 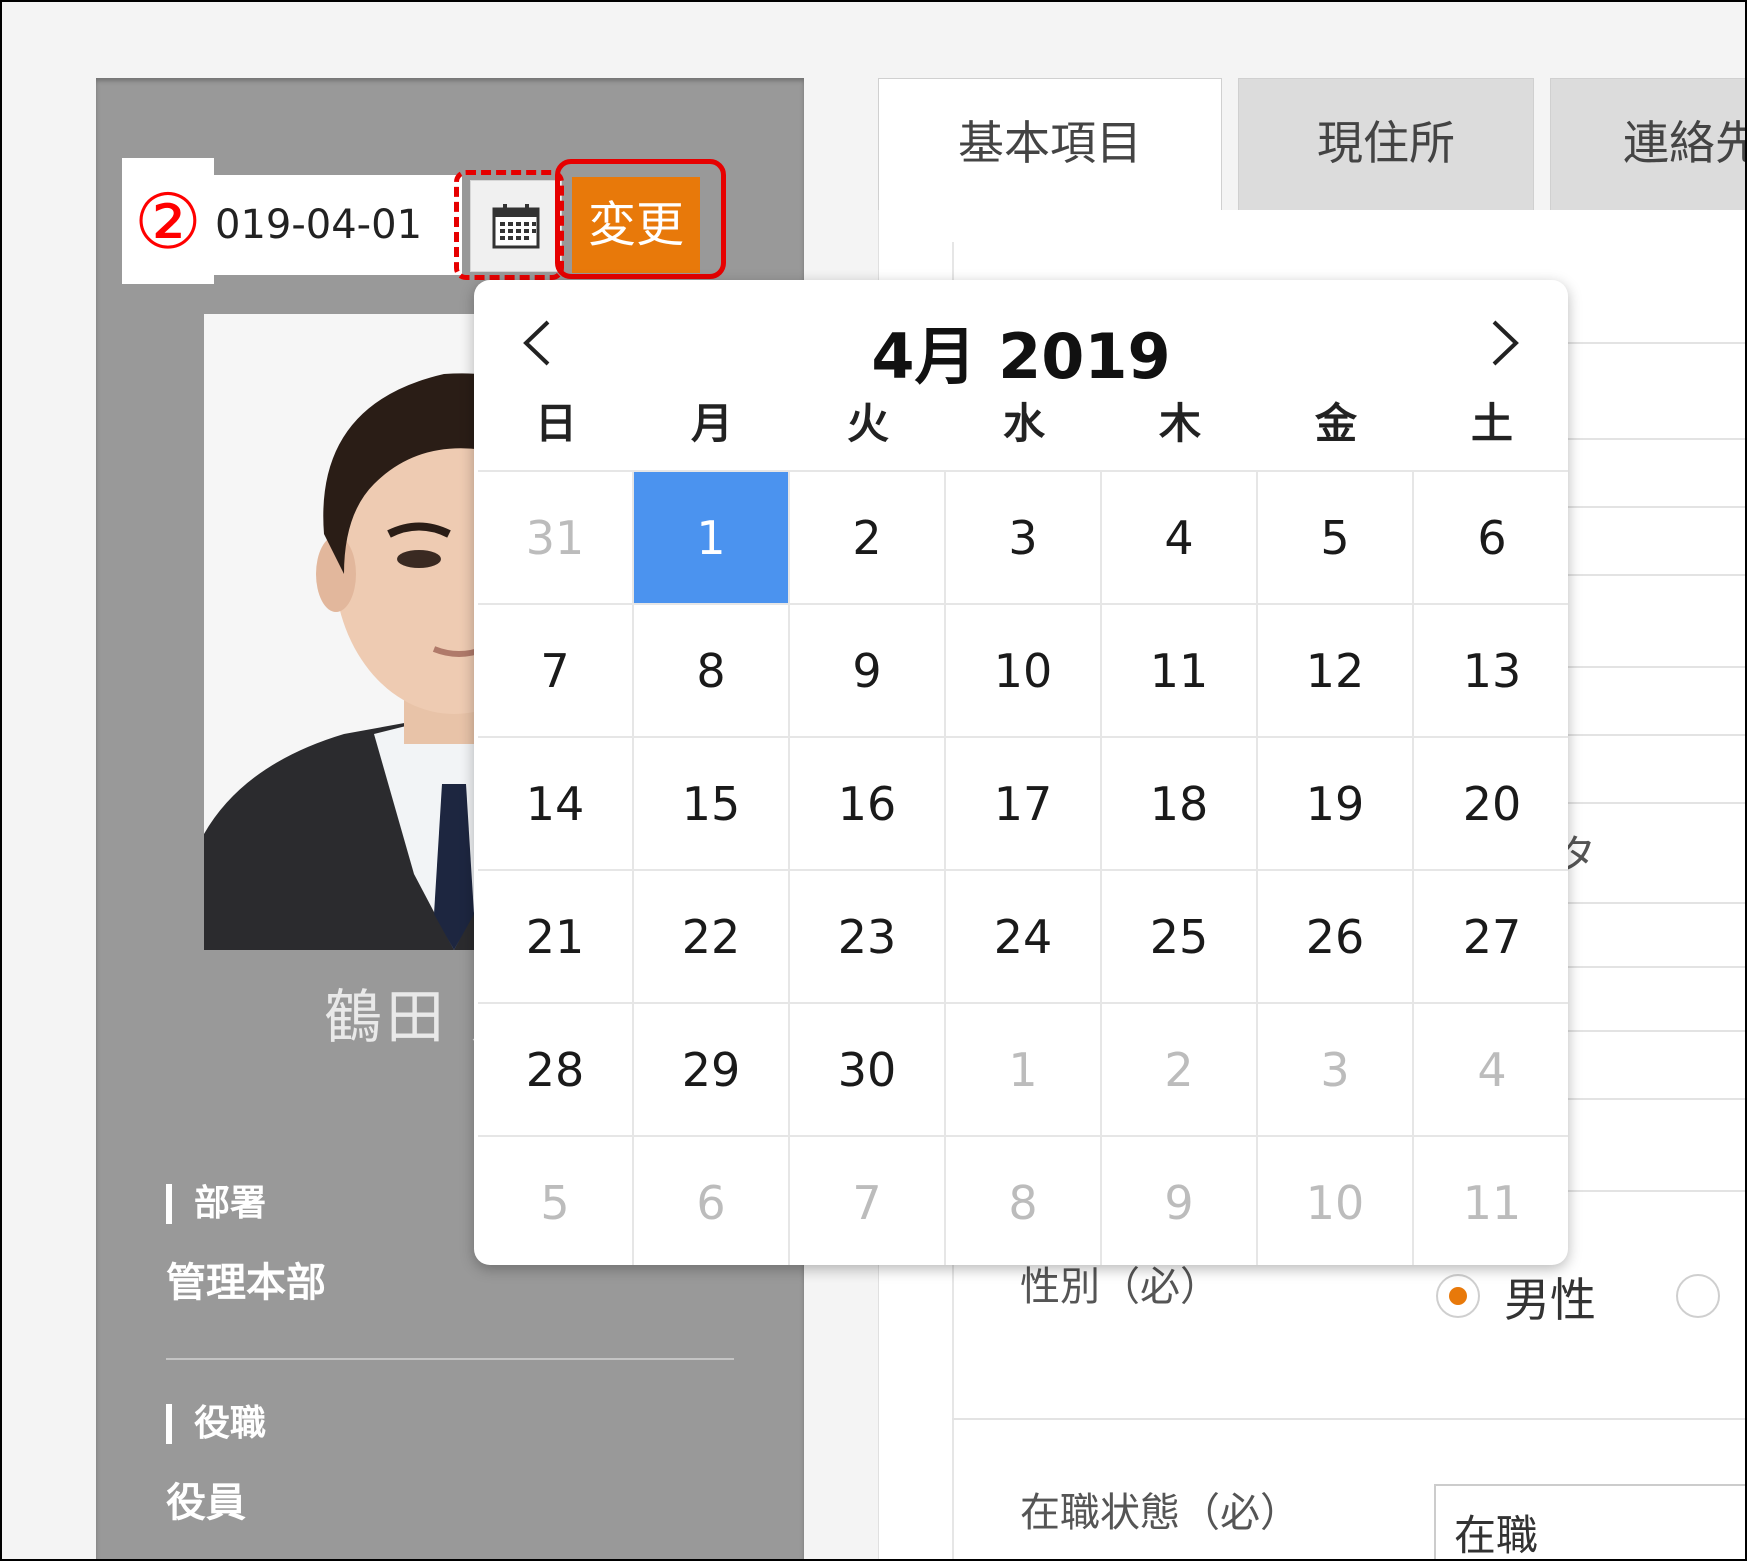 I want to click on weekday-label: 土, so click(x=1491, y=423).